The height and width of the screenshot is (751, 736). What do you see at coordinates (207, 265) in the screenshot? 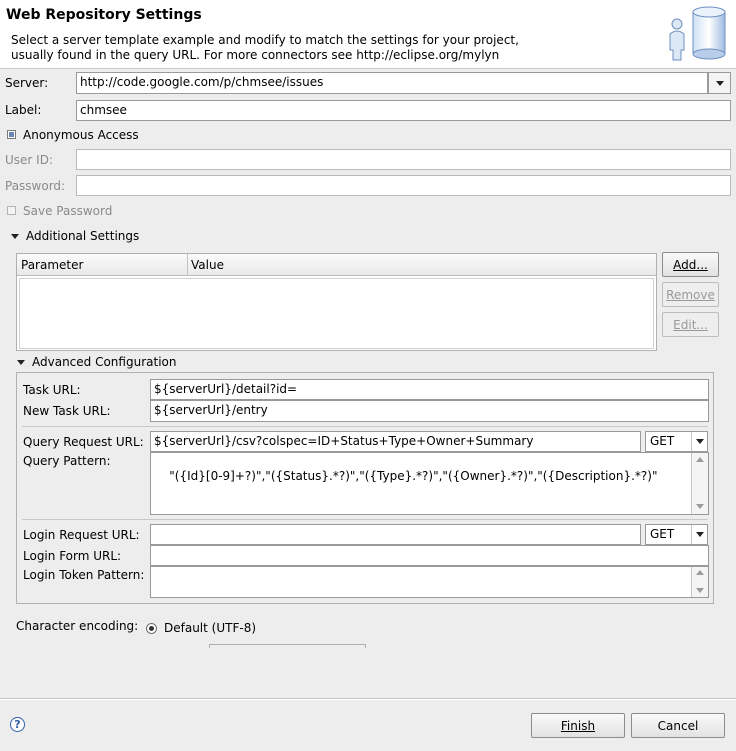
I see `column-value: Value` at bounding box center [207, 265].